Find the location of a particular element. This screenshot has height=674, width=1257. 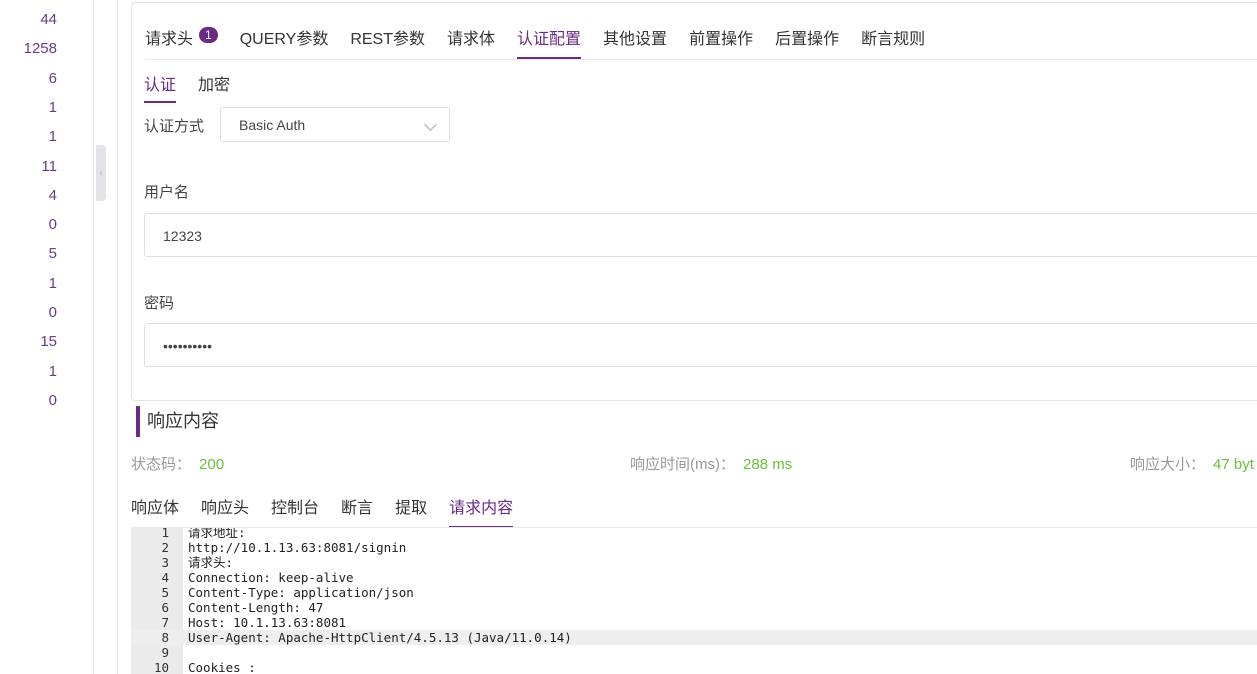

tab-8: 后置操作 is located at coordinates (807, 42).